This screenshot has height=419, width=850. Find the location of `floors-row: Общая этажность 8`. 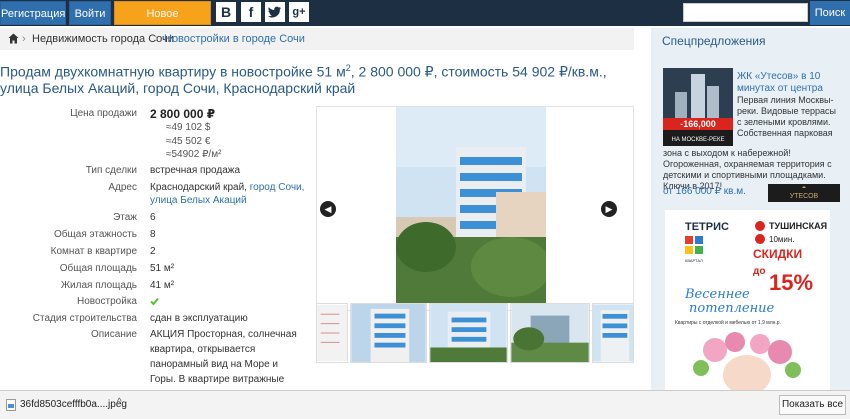

floors-row: Общая этажность 8 is located at coordinates (155, 235).